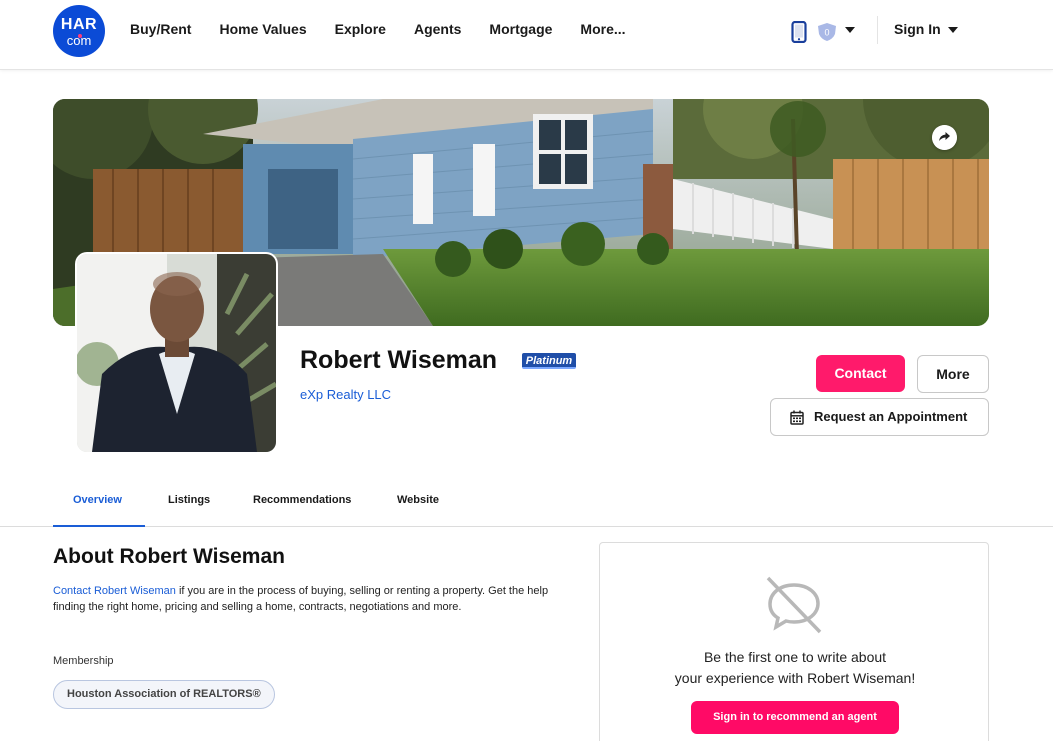  I want to click on recommendation-line2: your experience with Robert Wiseman!, so click(795, 678).